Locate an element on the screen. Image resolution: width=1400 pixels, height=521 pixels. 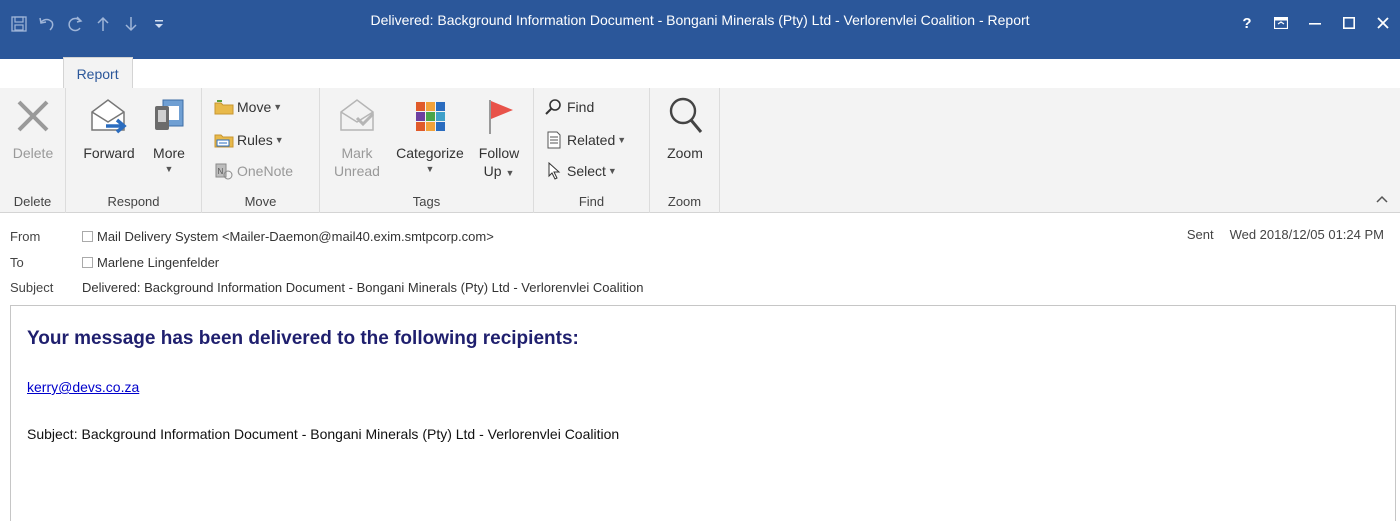
ribbon-display-options-button is located at coordinates (1281, 23).